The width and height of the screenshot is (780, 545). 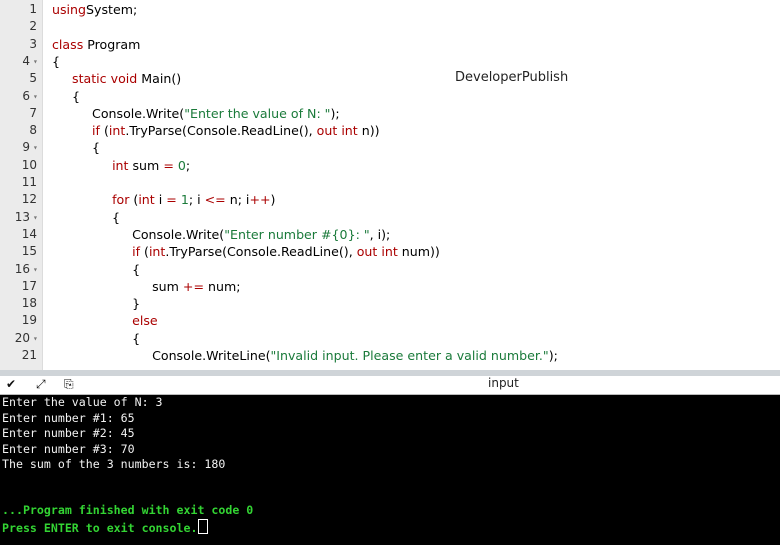 I want to click on code-text: for (int i = 1; i <= n; i++), so click(x=194, y=200).